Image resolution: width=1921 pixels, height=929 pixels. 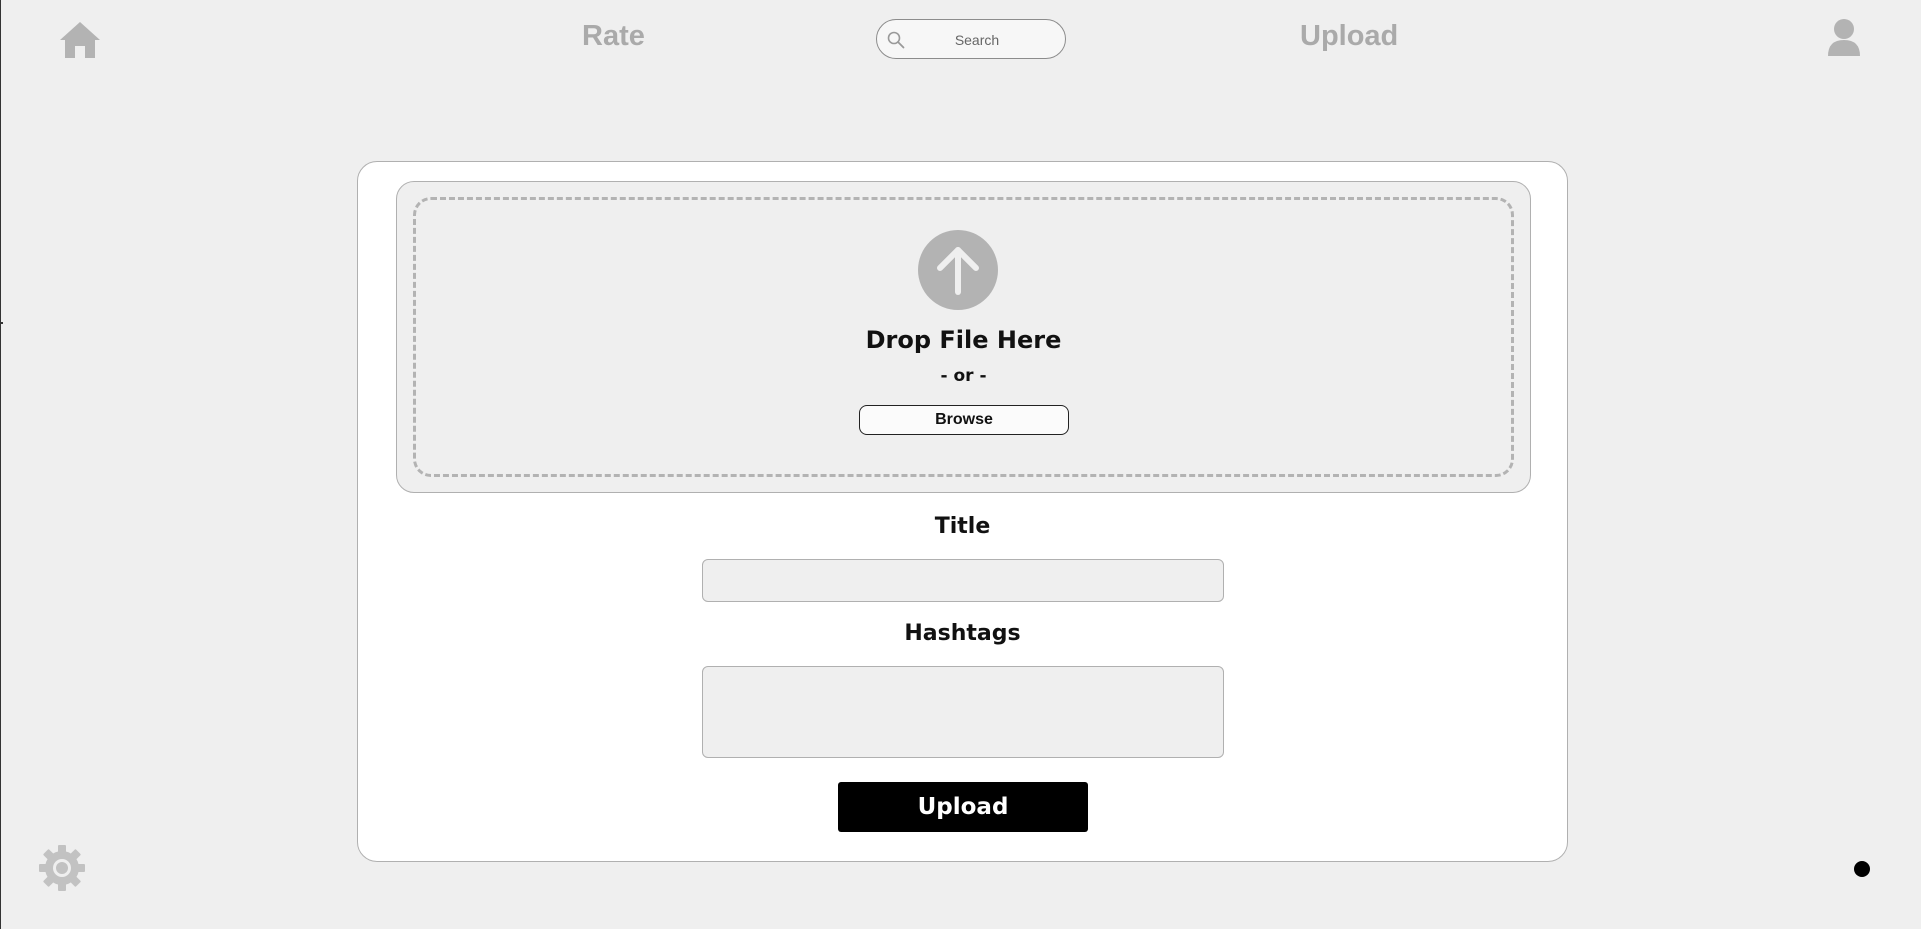 What do you see at coordinates (962, 526) in the screenshot?
I see `title-label: Title` at bounding box center [962, 526].